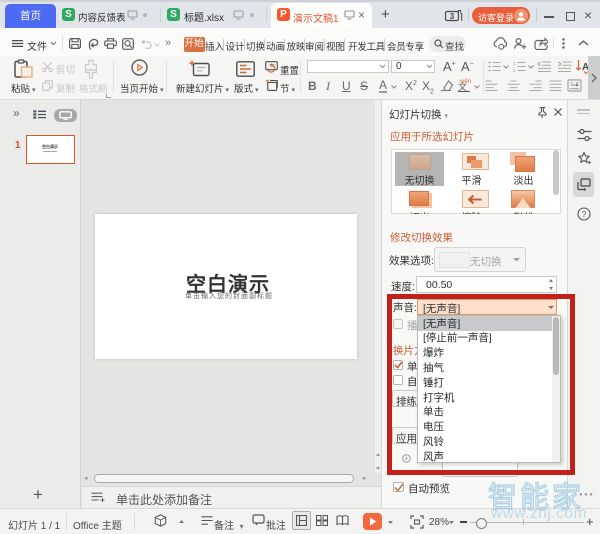 The height and width of the screenshot is (534, 600). Describe the element at coordinates (462, 86) in the screenshot. I see `svg-text: 文` at that location.